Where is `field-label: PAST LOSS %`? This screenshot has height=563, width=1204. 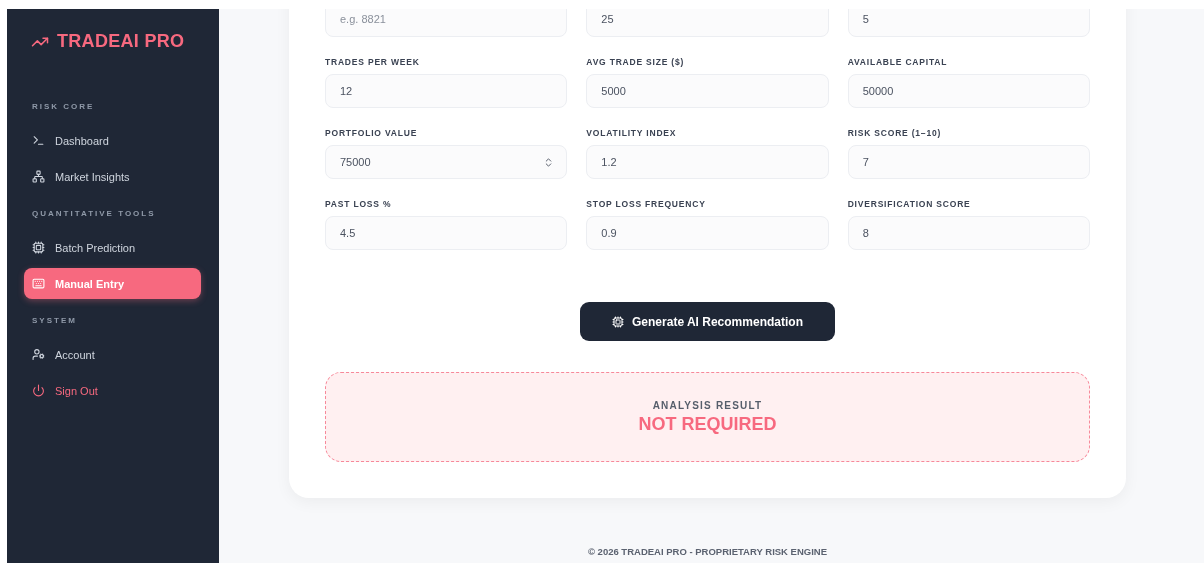 field-label: PAST LOSS % is located at coordinates (359, 204).